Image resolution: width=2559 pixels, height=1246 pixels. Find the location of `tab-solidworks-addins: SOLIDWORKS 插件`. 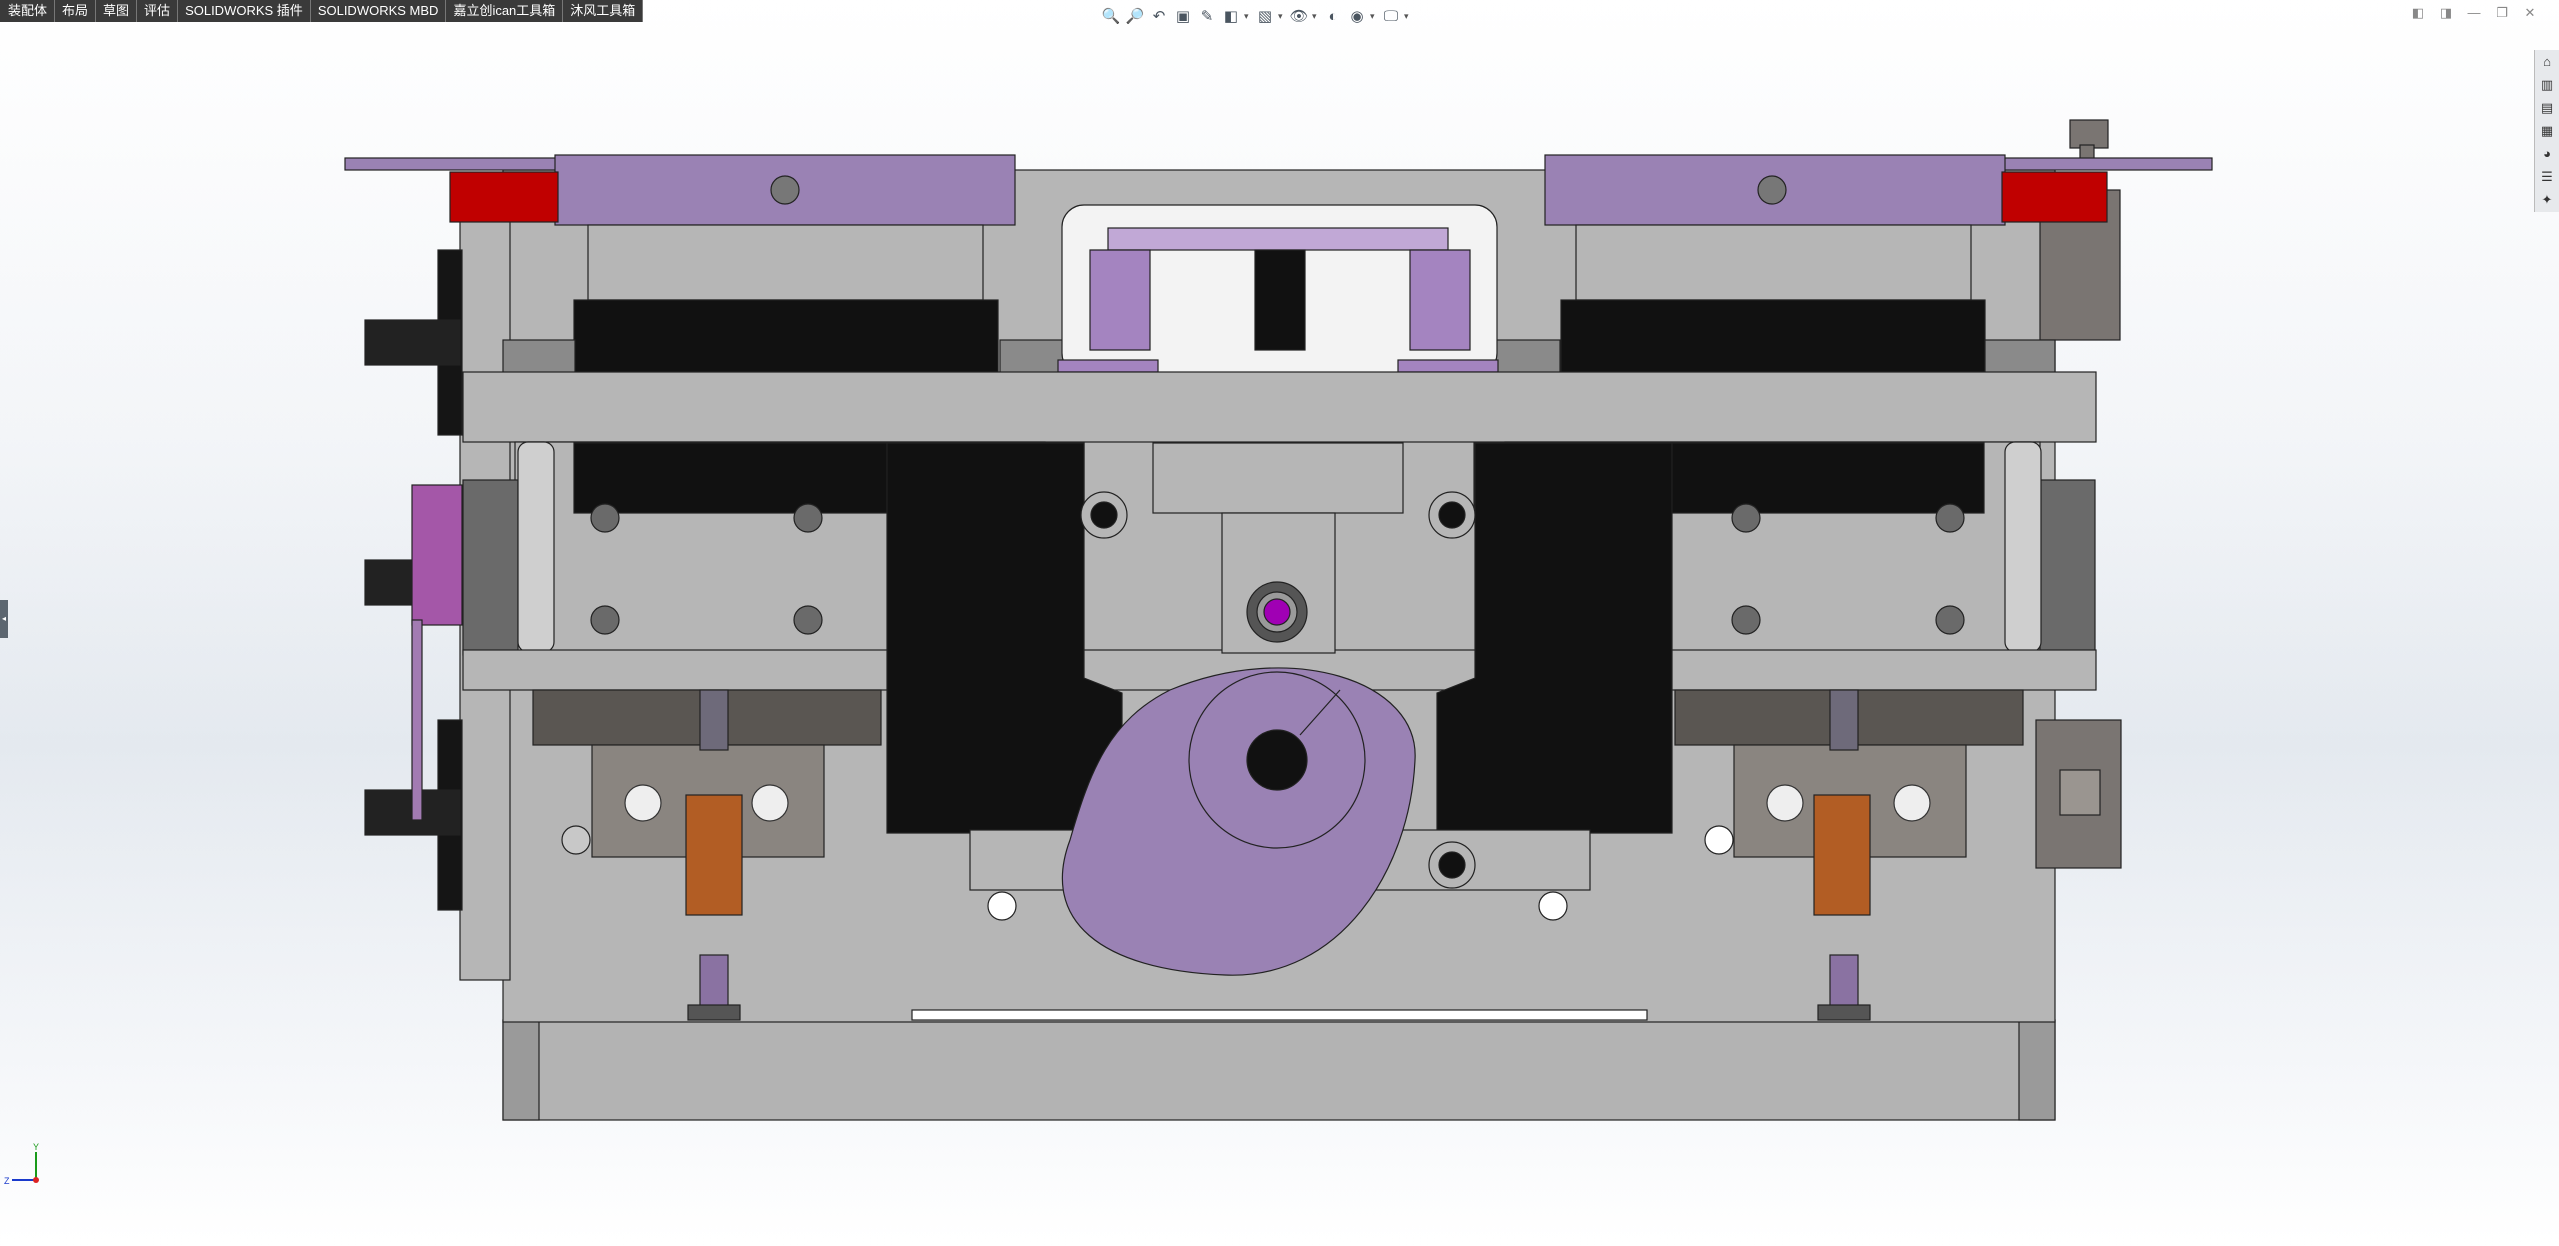

tab-solidworks-addins: SOLIDWORKS 插件 is located at coordinates (244, 11).